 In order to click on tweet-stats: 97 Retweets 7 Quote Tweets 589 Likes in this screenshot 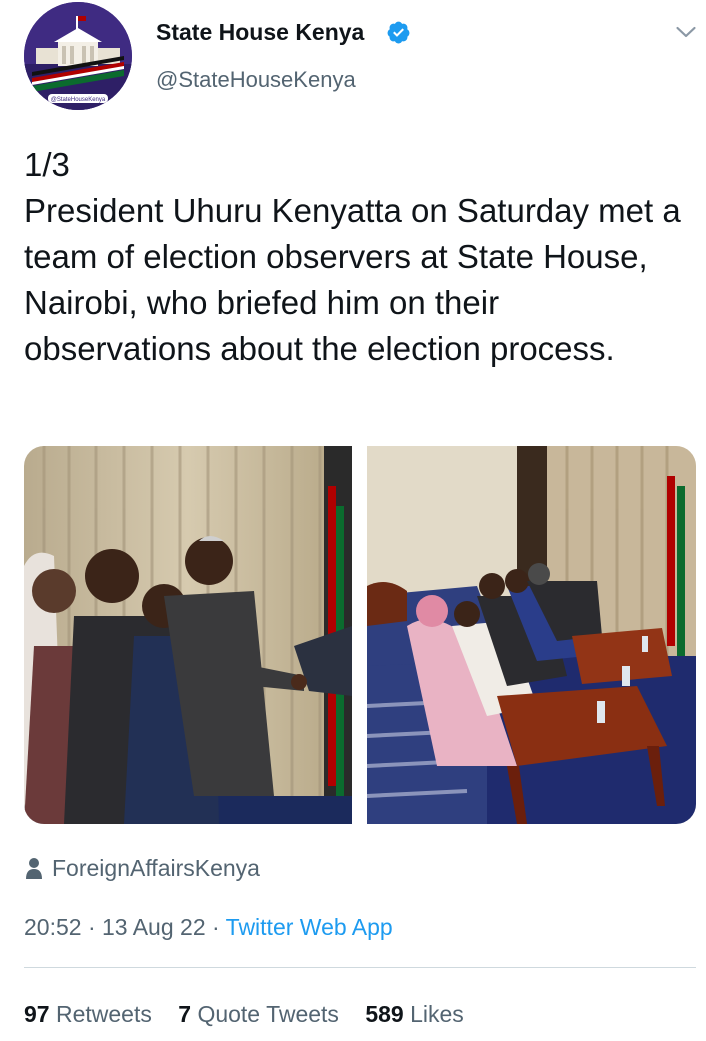, I will do `click(254, 1014)`.